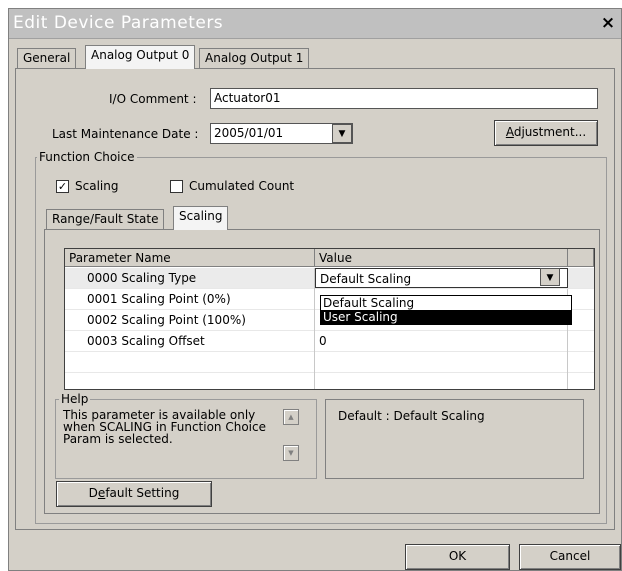 The height and width of the screenshot is (571, 622). Describe the element at coordinates (581, 258) in the screenshot. I see `column-header-extra` at that location.